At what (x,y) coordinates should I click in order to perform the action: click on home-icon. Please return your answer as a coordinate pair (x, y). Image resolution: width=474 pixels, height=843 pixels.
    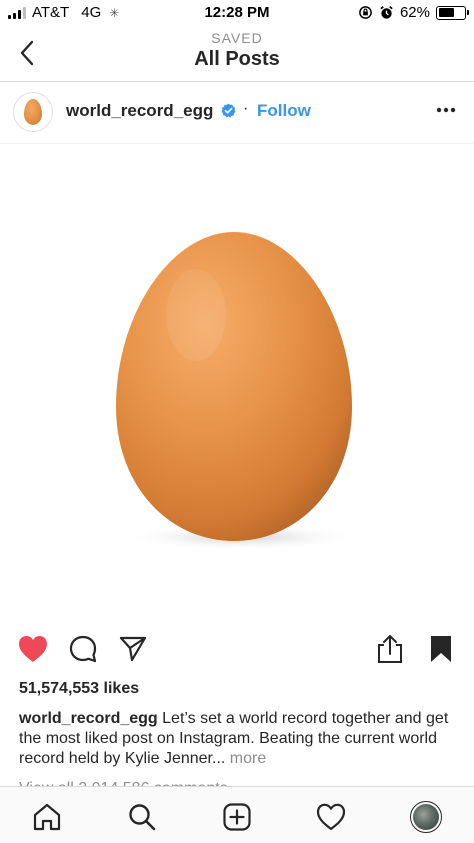
    Looking at the image, I should click on (47, 817).